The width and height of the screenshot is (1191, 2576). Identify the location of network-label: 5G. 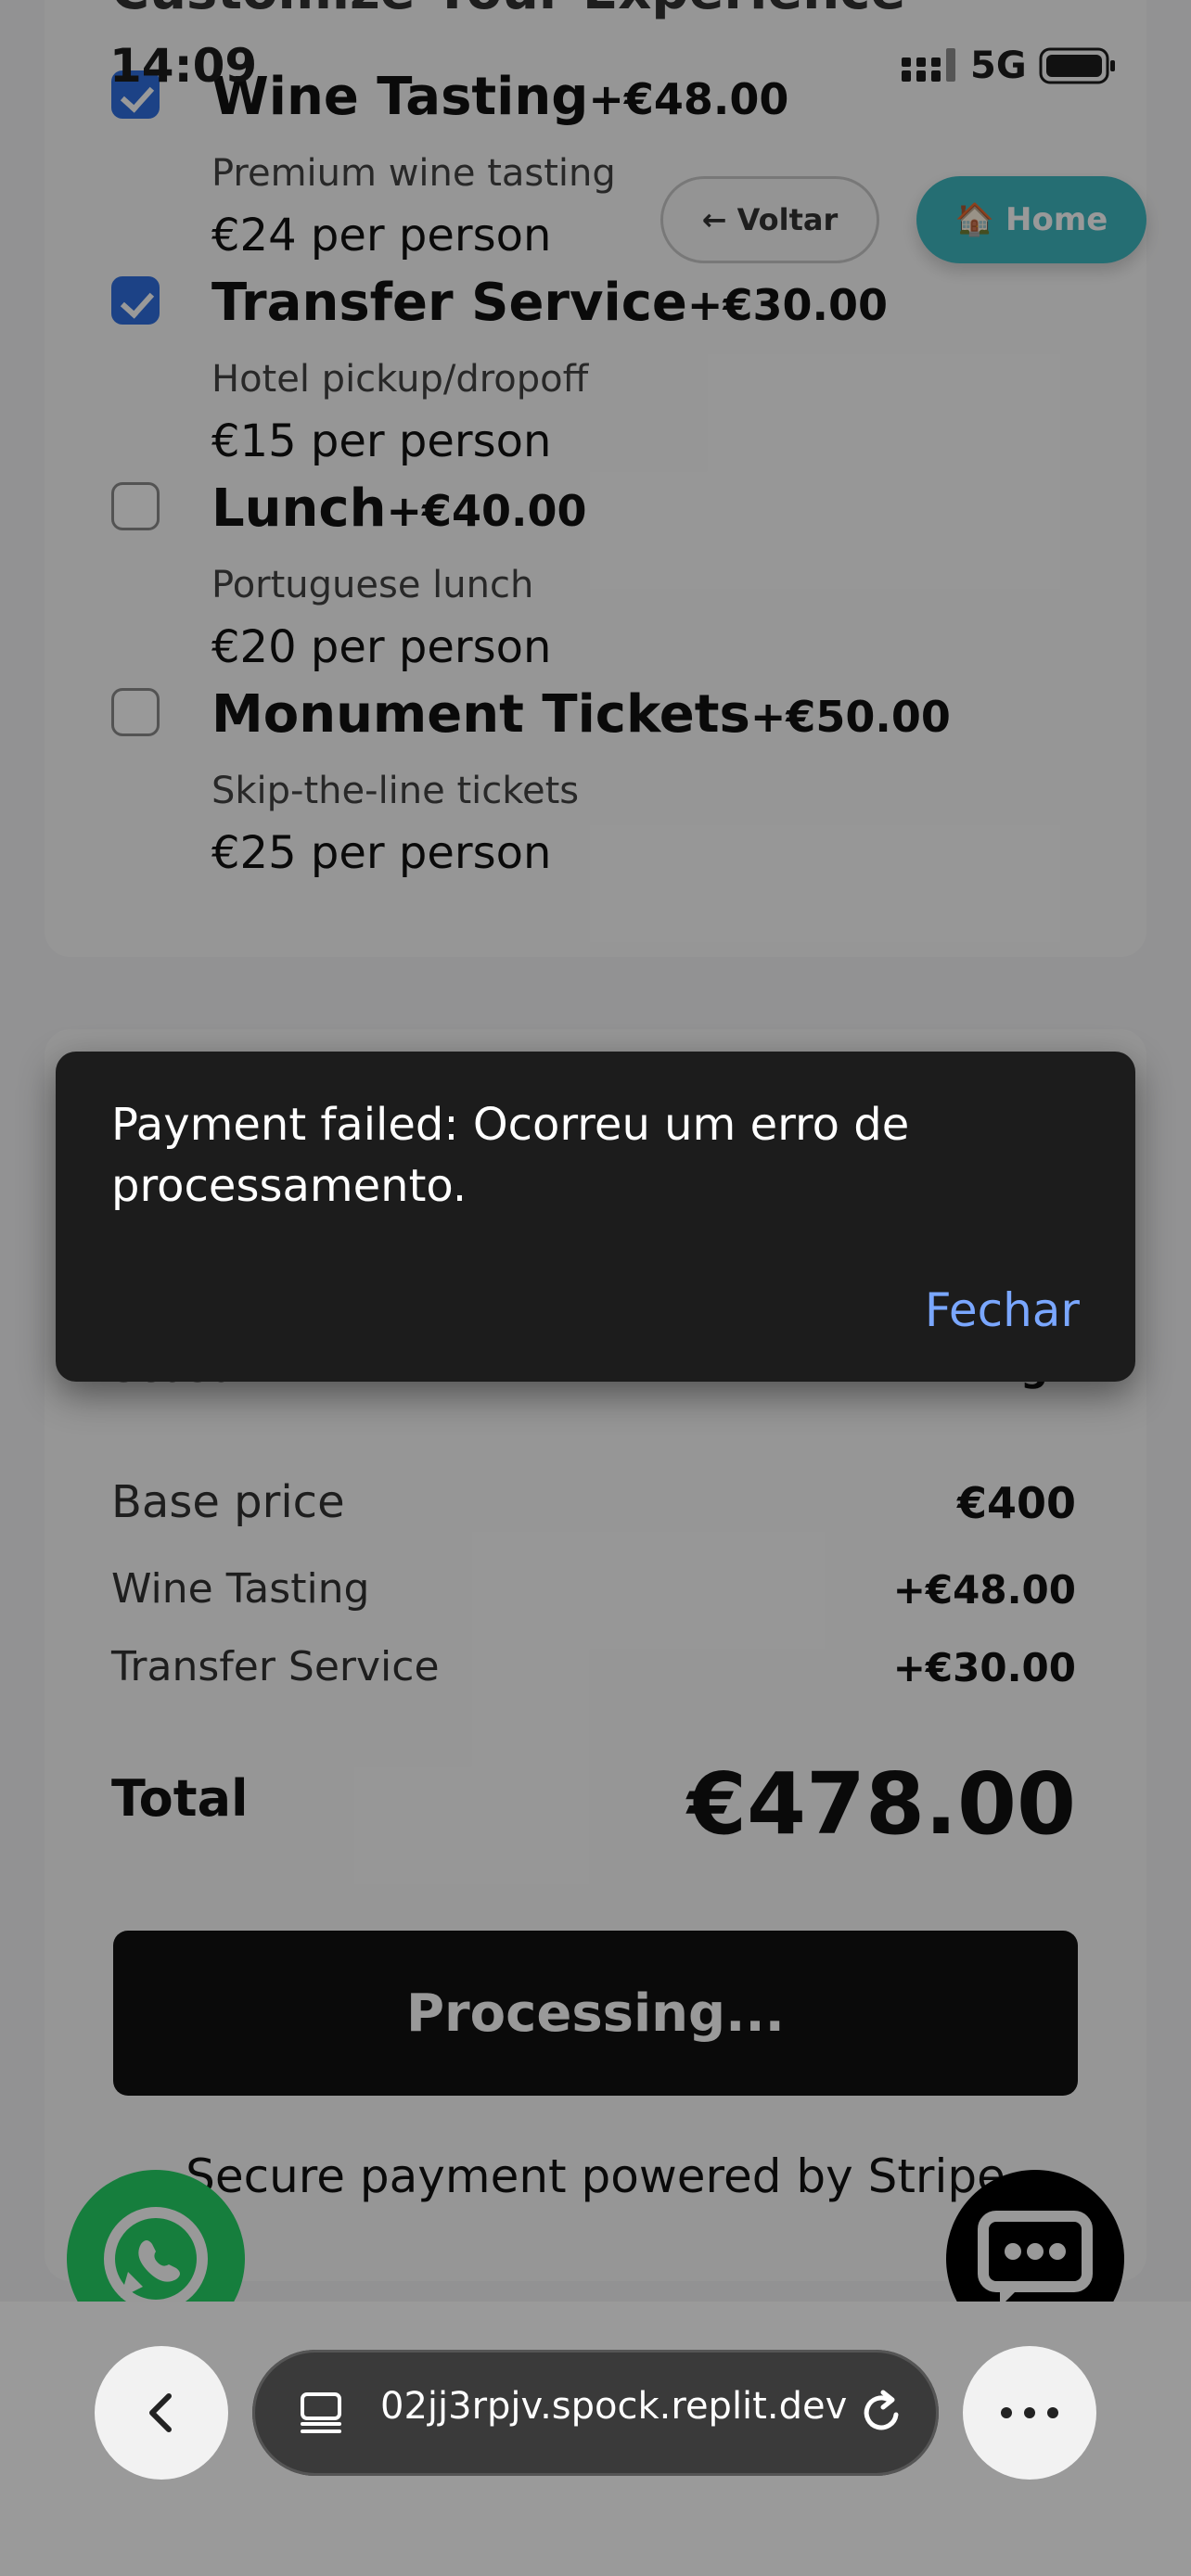
(999, 66).